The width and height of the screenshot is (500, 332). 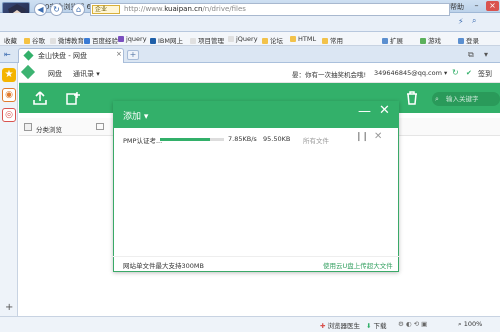 I want to click on fav-item: HTML, so click(x=303, y=39).